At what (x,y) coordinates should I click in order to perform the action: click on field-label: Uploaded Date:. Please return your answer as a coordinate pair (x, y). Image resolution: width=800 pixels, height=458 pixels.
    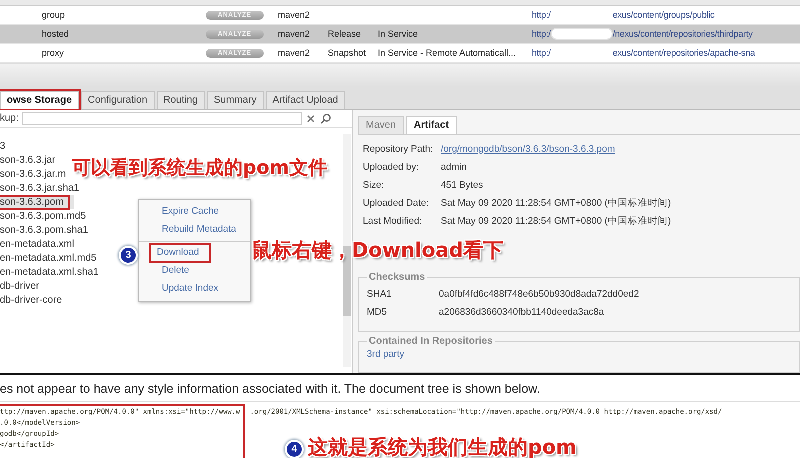
    Looking at the image, I should click on (396, 203).